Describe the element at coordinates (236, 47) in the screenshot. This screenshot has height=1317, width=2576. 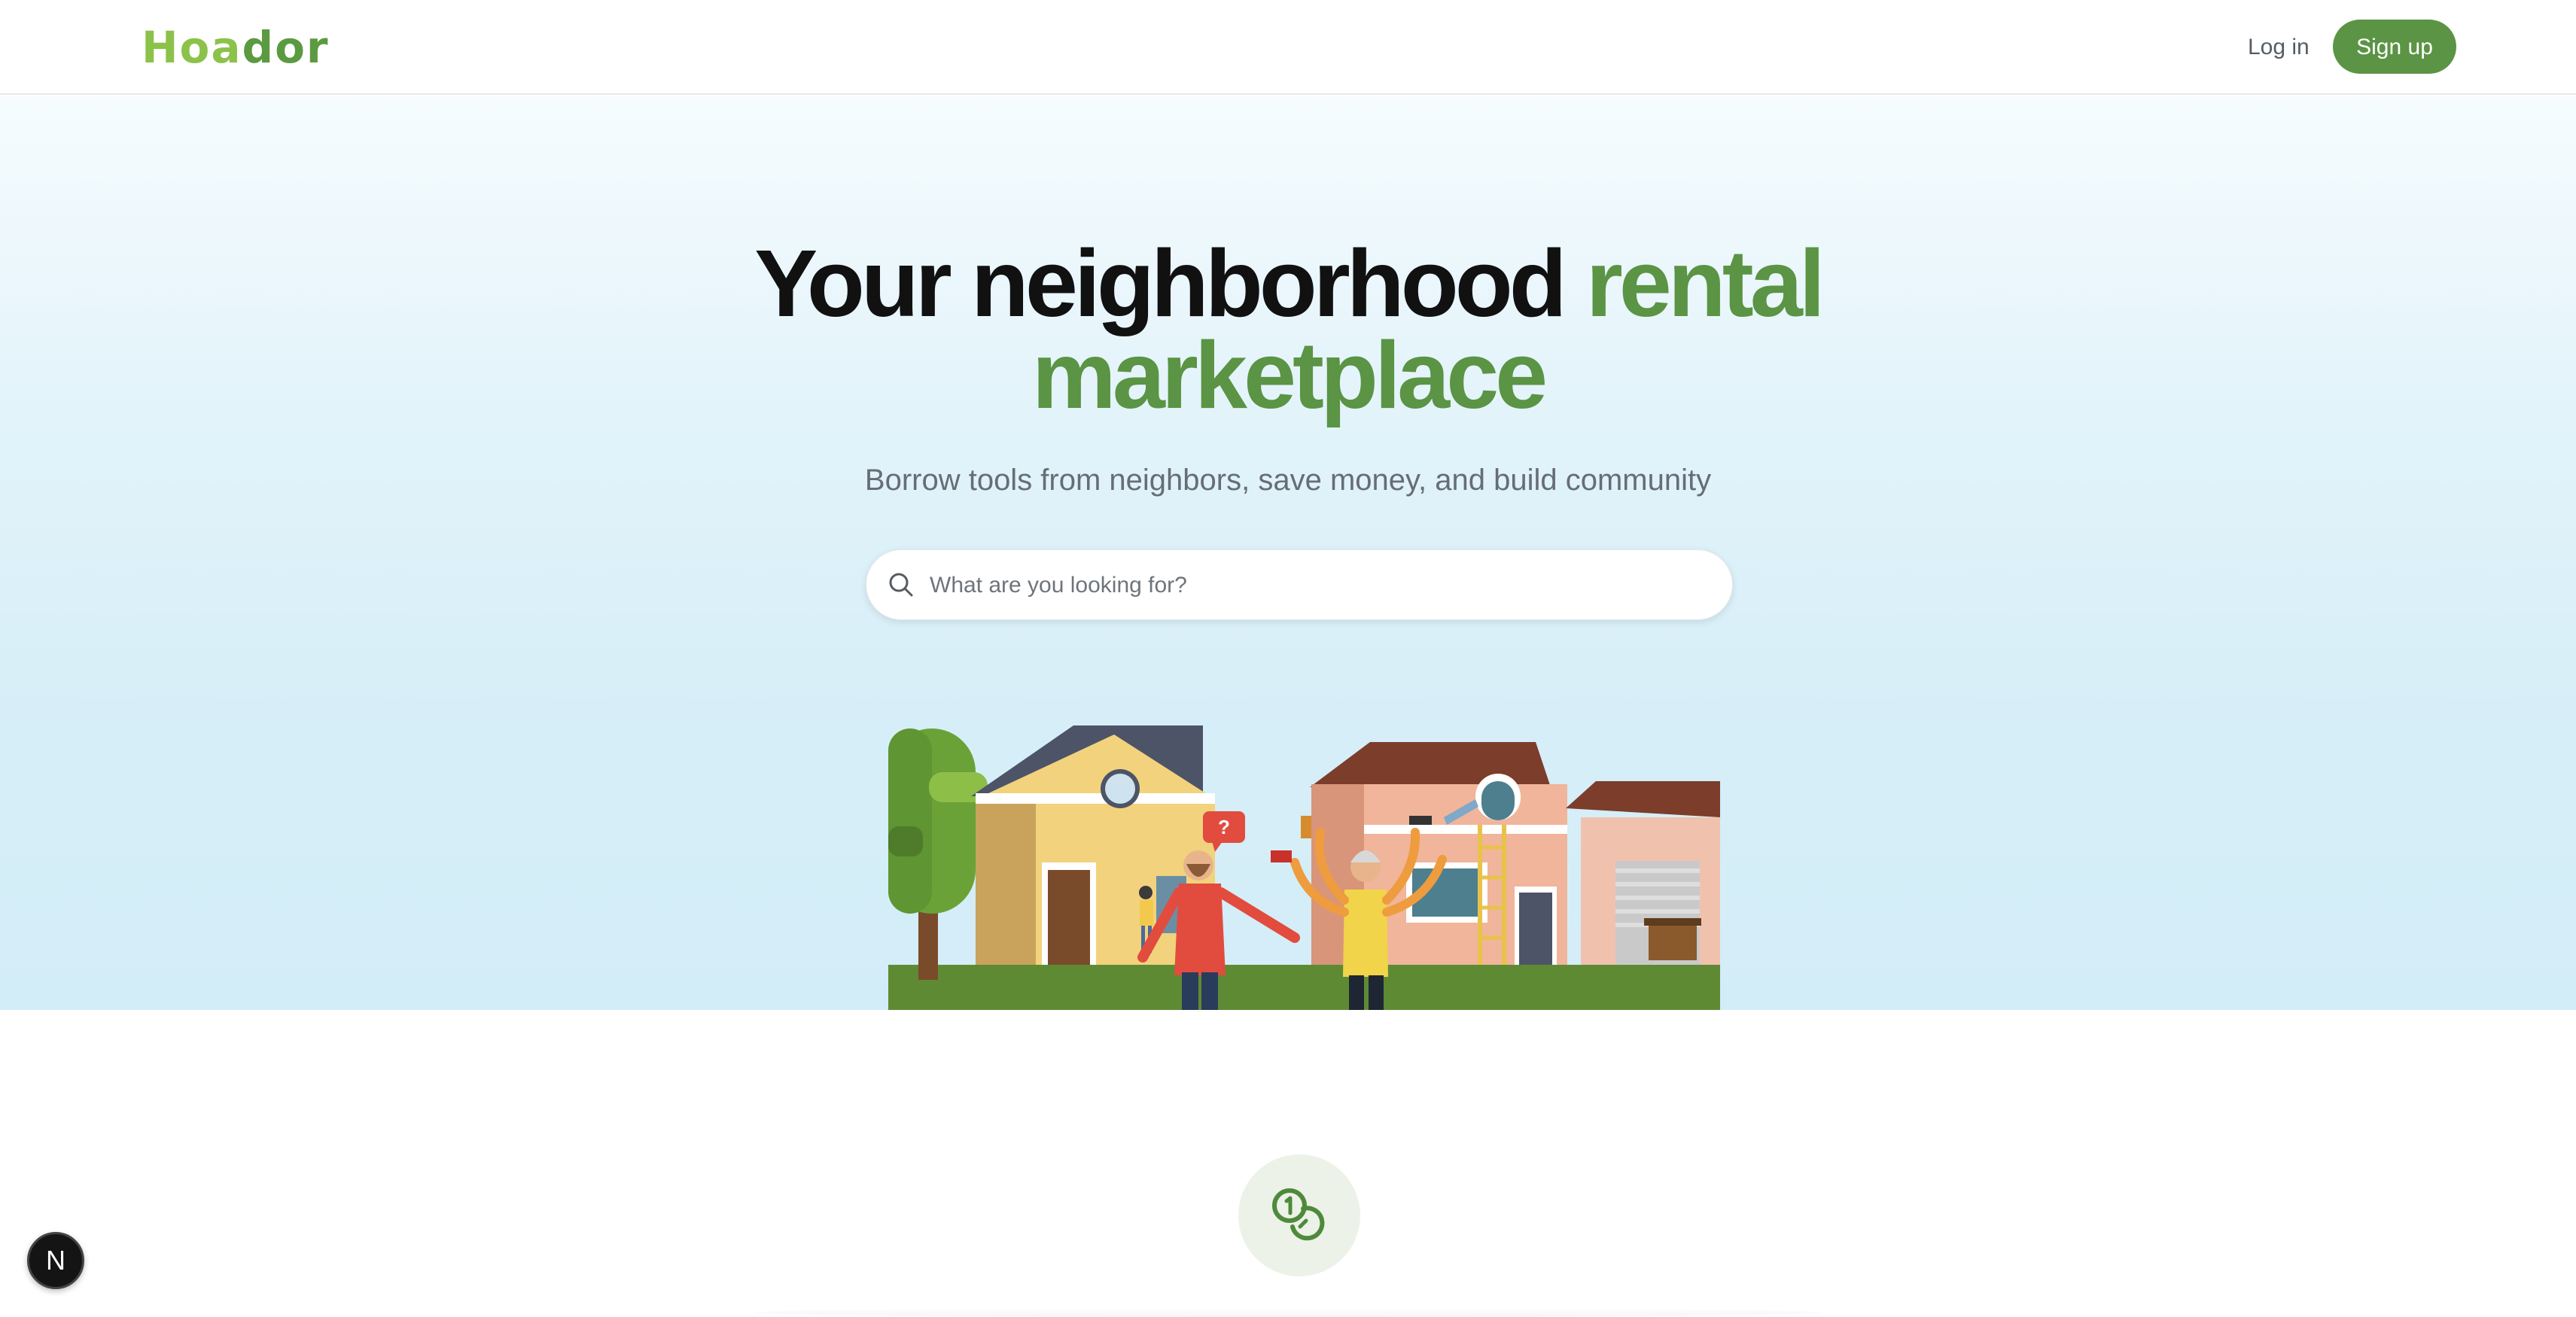
I see `headdor-logo: Hoador` at that location.